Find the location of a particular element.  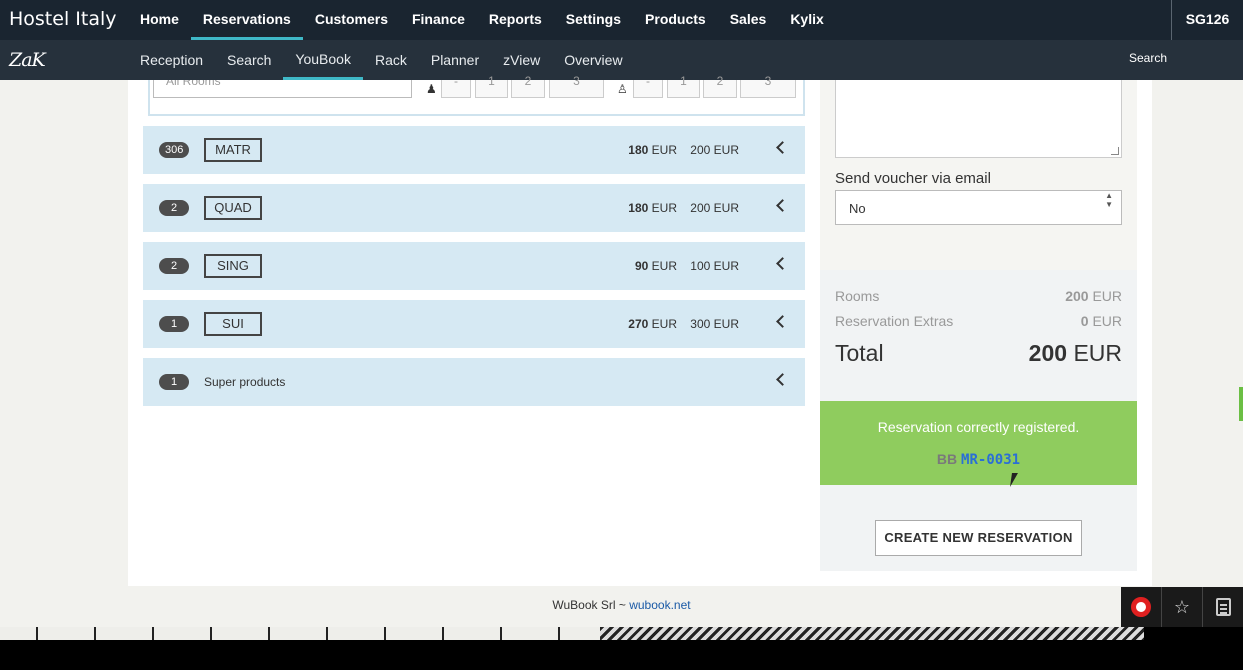

star-icon: ☆ is located at coordinates (1182, 606).